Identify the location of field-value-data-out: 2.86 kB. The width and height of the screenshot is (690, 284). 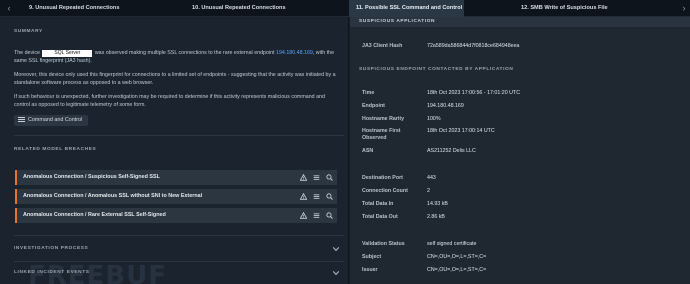
(436, 217).